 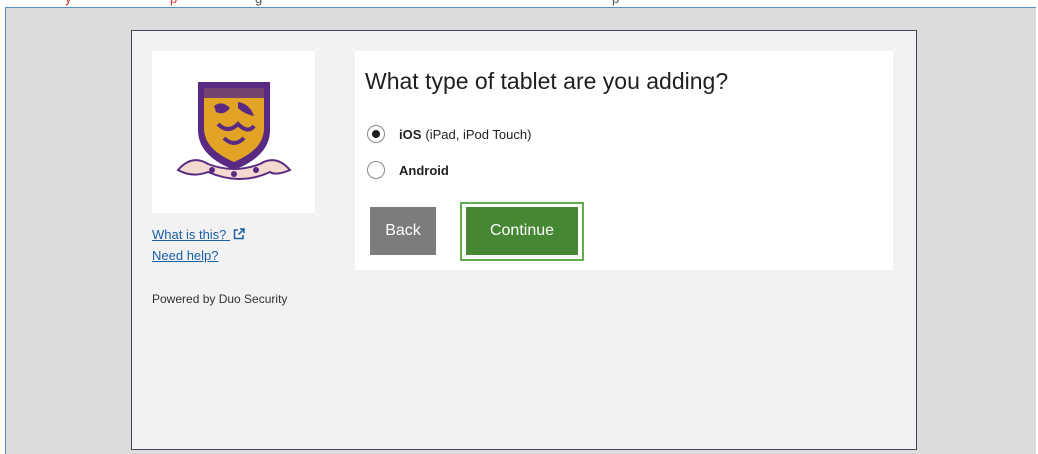 I want to click on continue-button: Continue, so click(x=522, y=231).